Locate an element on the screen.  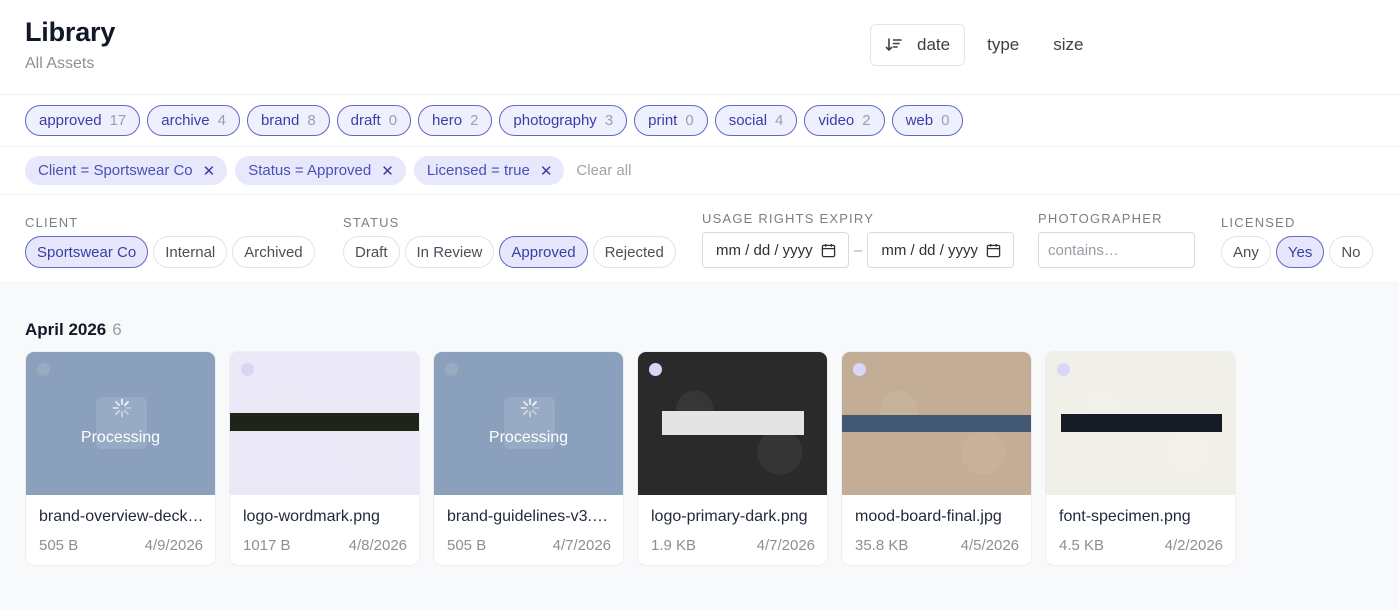
status-option-draft: Draft is located at coordinates (371, 252).